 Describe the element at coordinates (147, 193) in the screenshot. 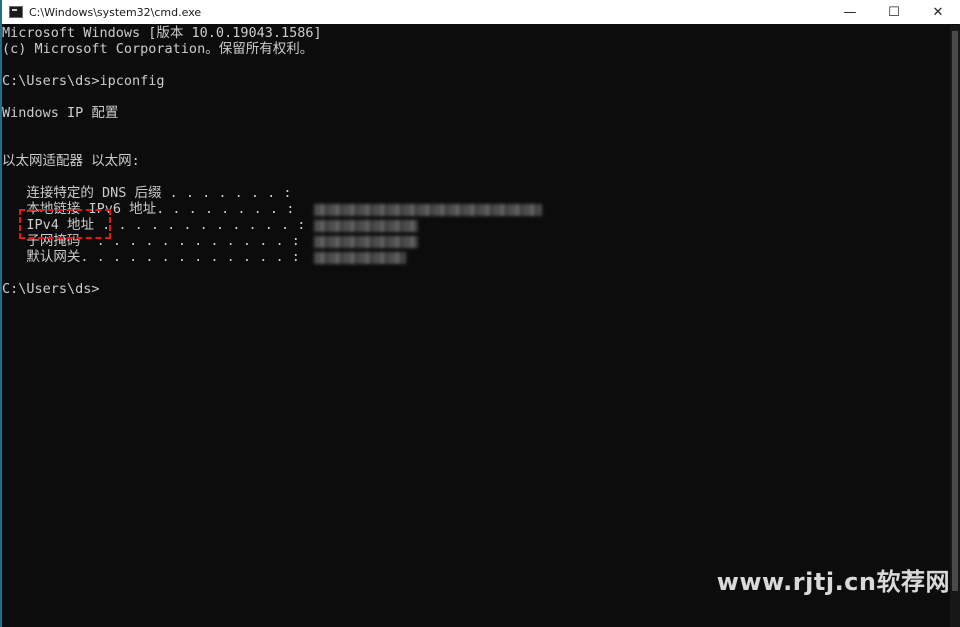

I see `console-line-dns-suffix: 连接特定的 DNS 后缀 . . . . . . . :` at that location.